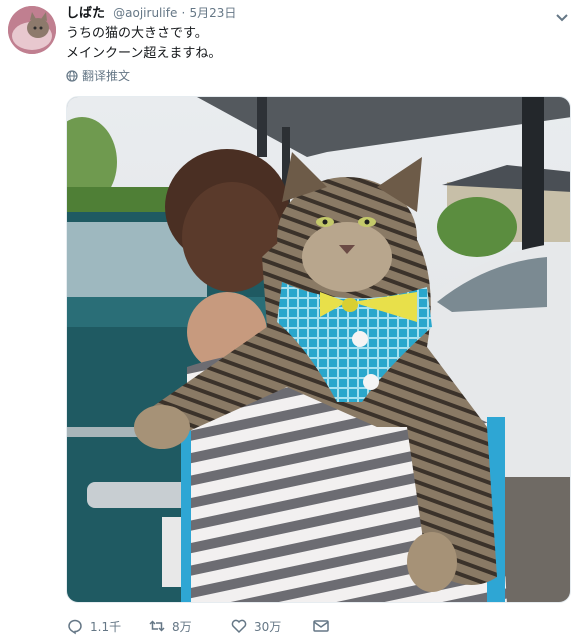 This screenshot has width=581, height=644. I want to click on tweet-header: しばた @aojirulife · 5月23日, so click(318, 13).